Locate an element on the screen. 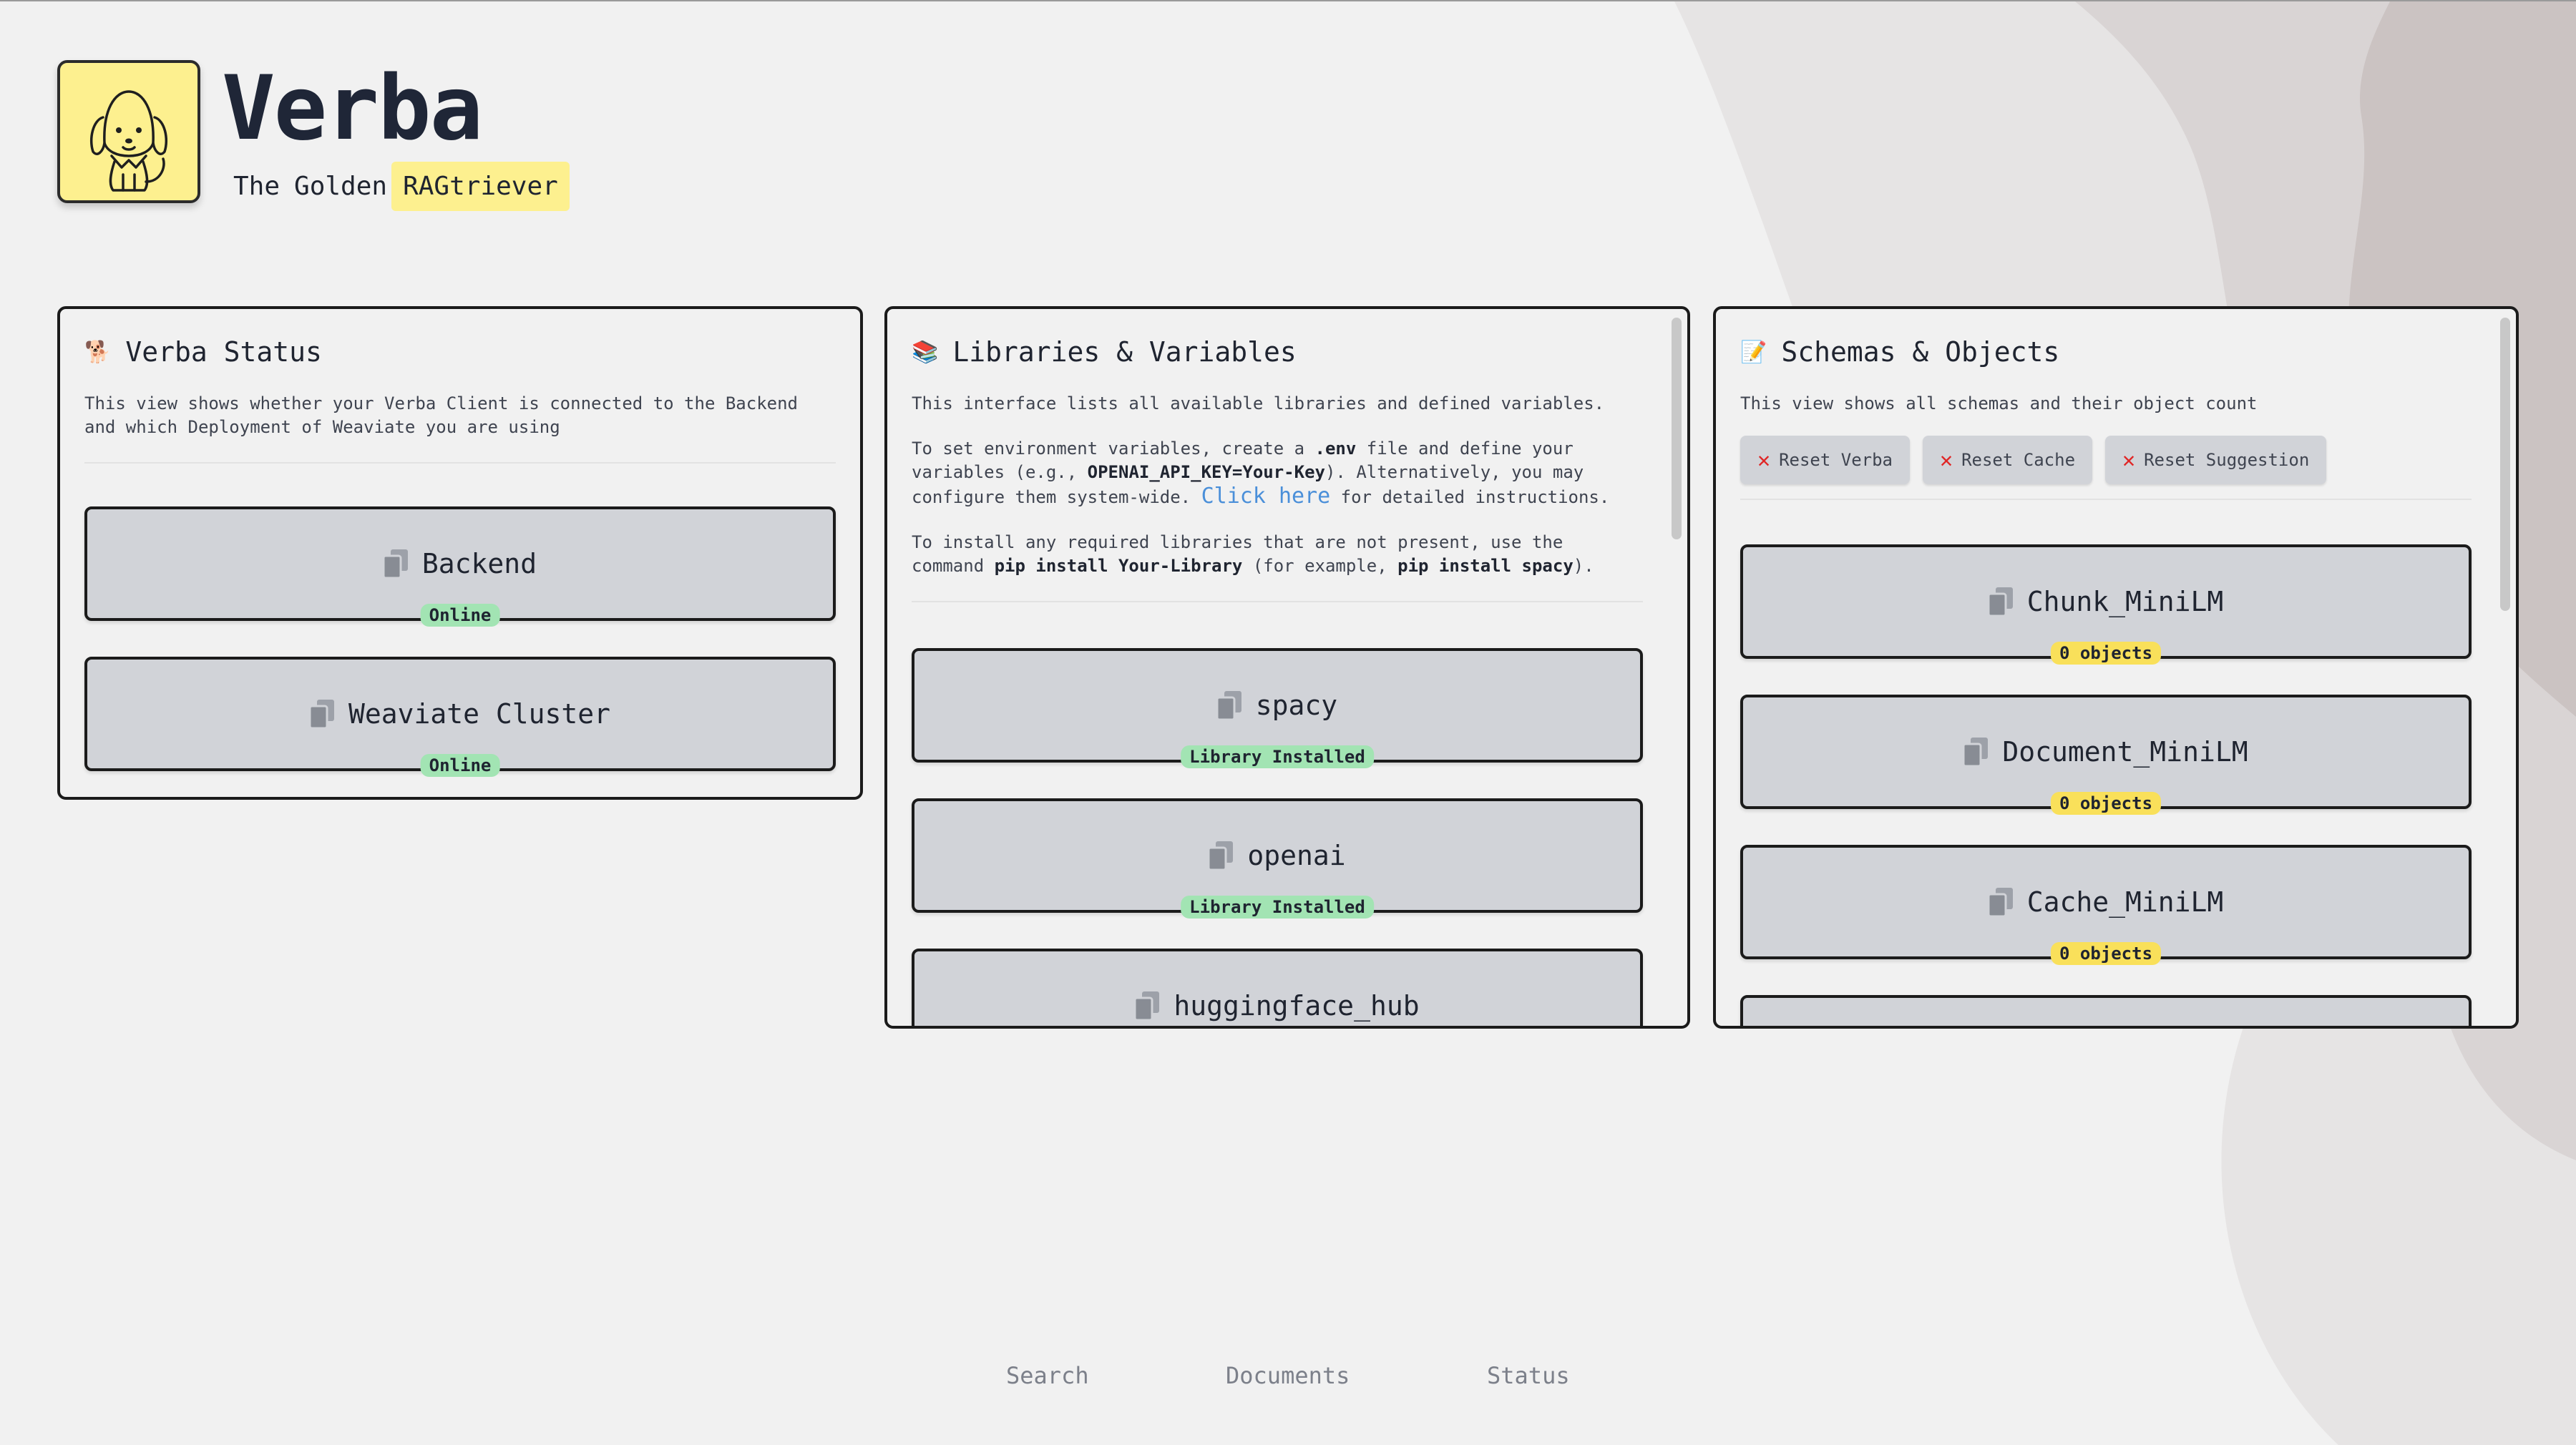  text: for detailed instructions. is located at coordinates (1470, 497).